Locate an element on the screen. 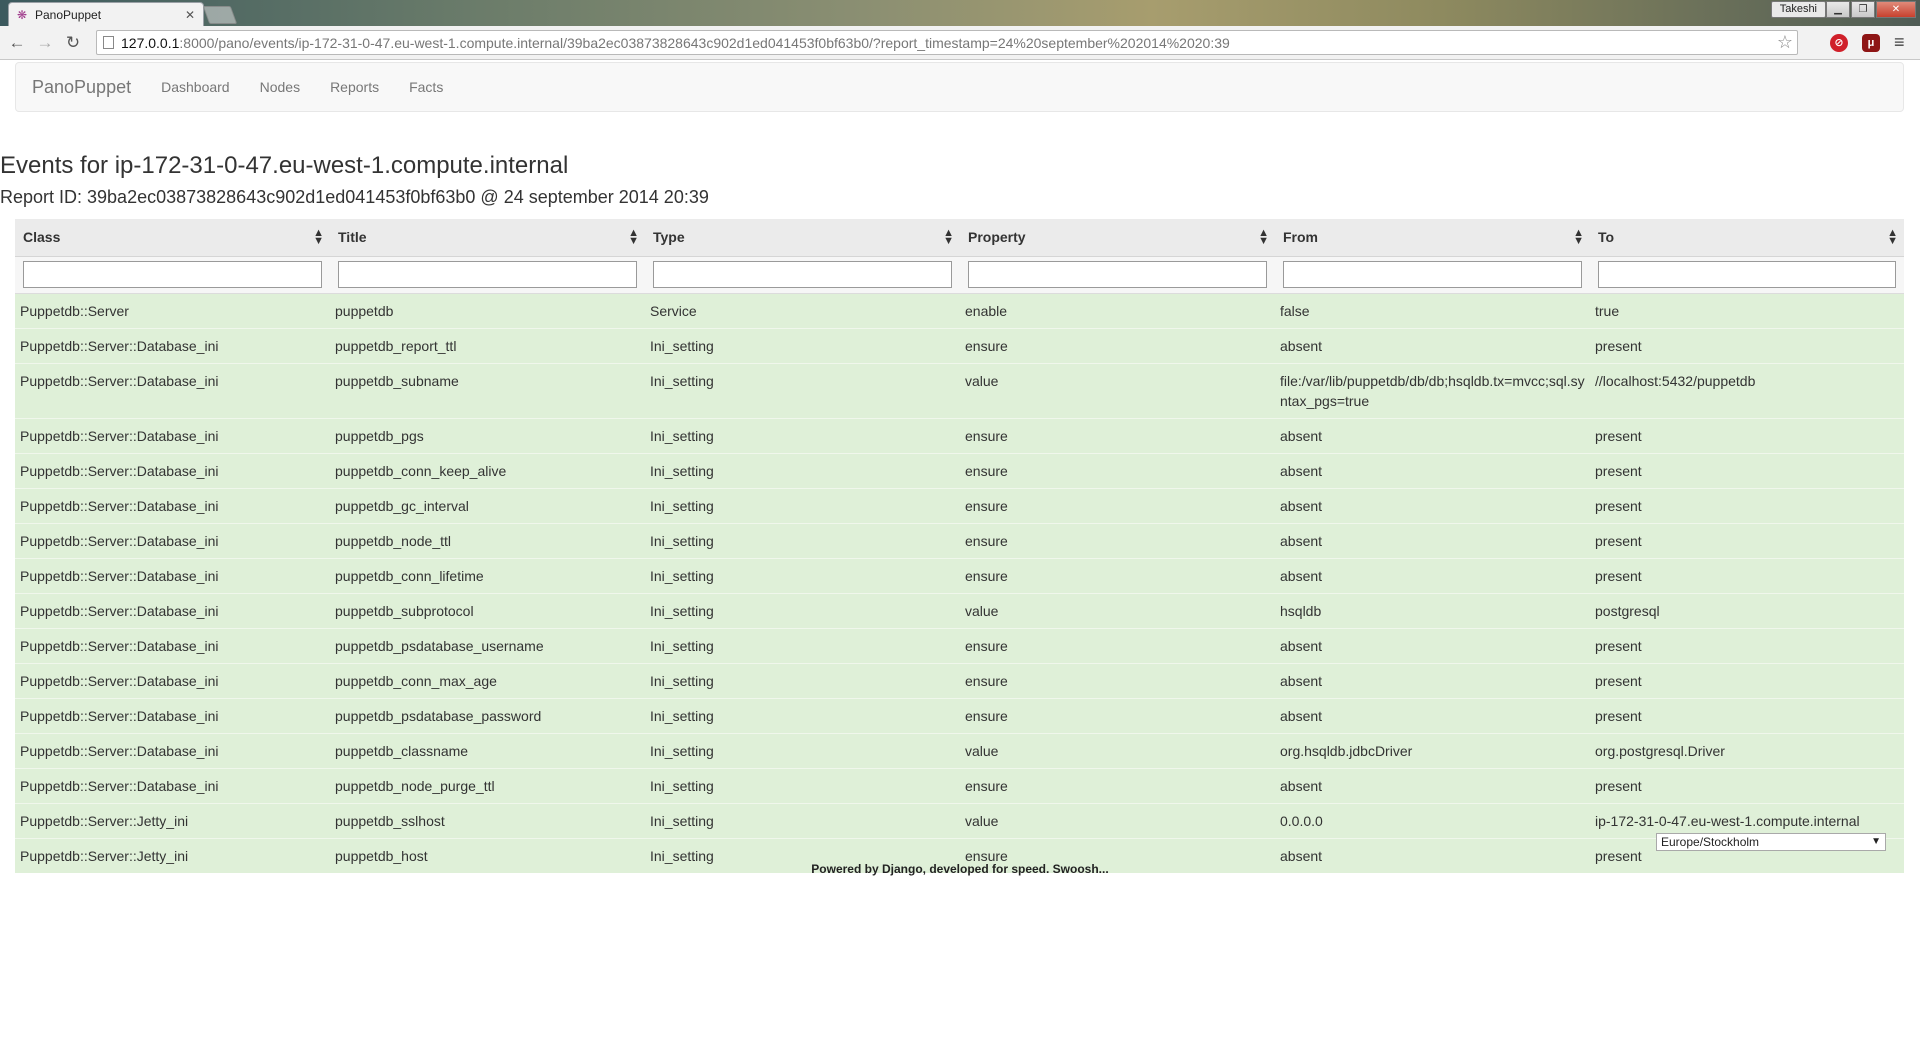 Image resolution: width=1920 pixels, height=1040 pixels. cell-from: false is located at coordinates (1432, 310).